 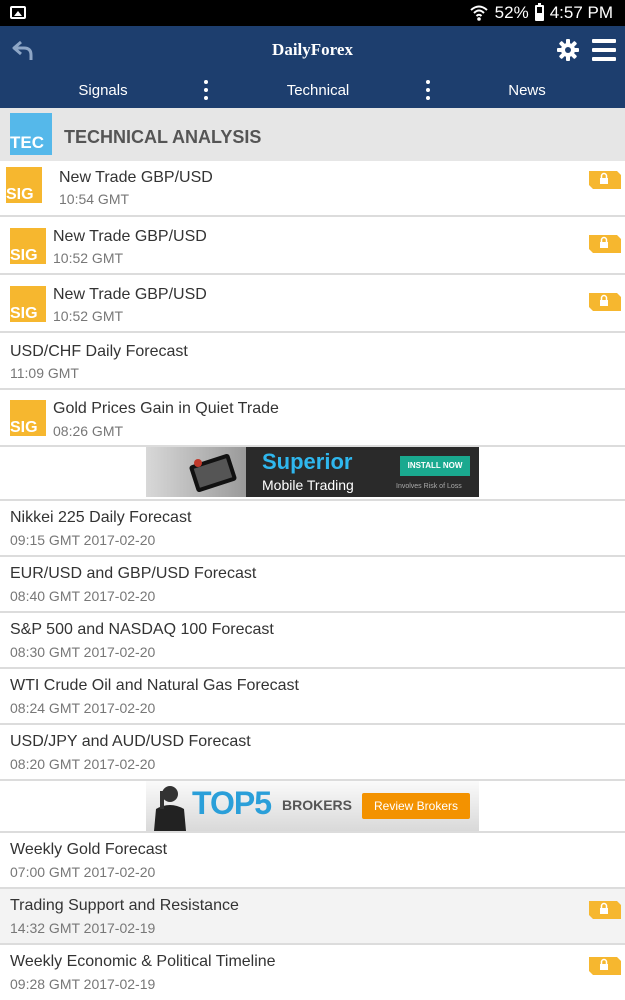 I want to click on ad-banner-top5: TOP5 BROKERS Review Brokers, so click(x=312, y=806).